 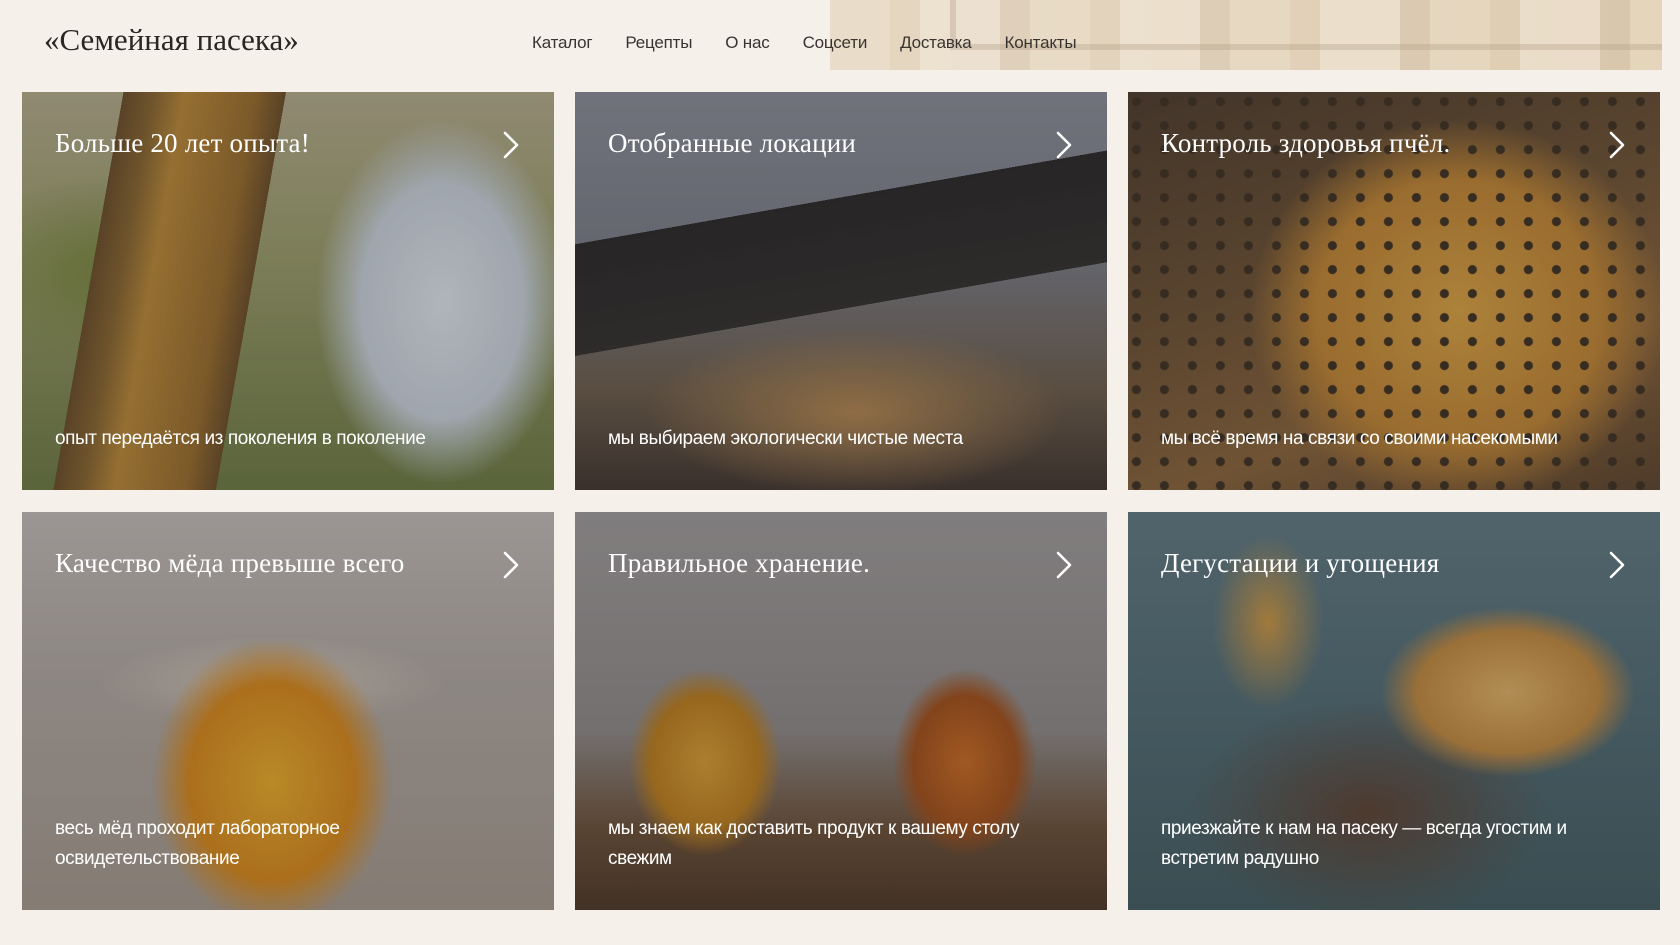 I want to click on card-title: Правильное хранение., so click(x=739, y=563).